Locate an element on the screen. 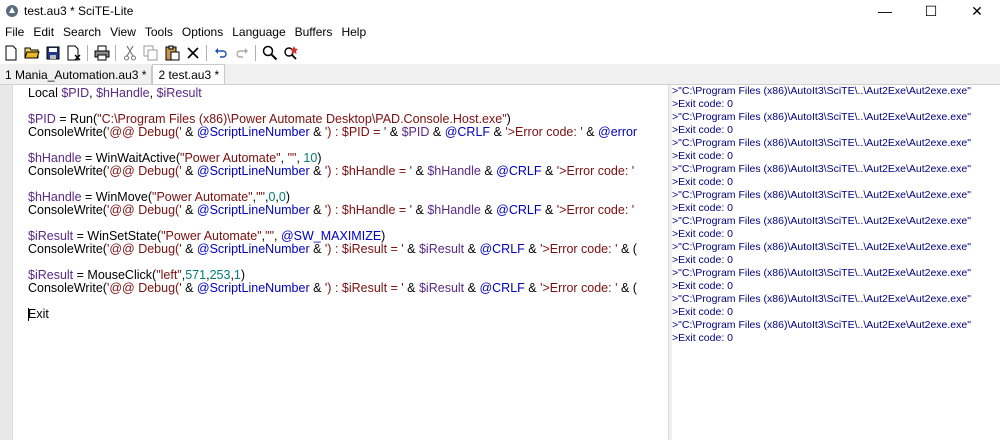 The width and height of the screenshot is (1000, 440). code-line is located at coordinates (347, 301).